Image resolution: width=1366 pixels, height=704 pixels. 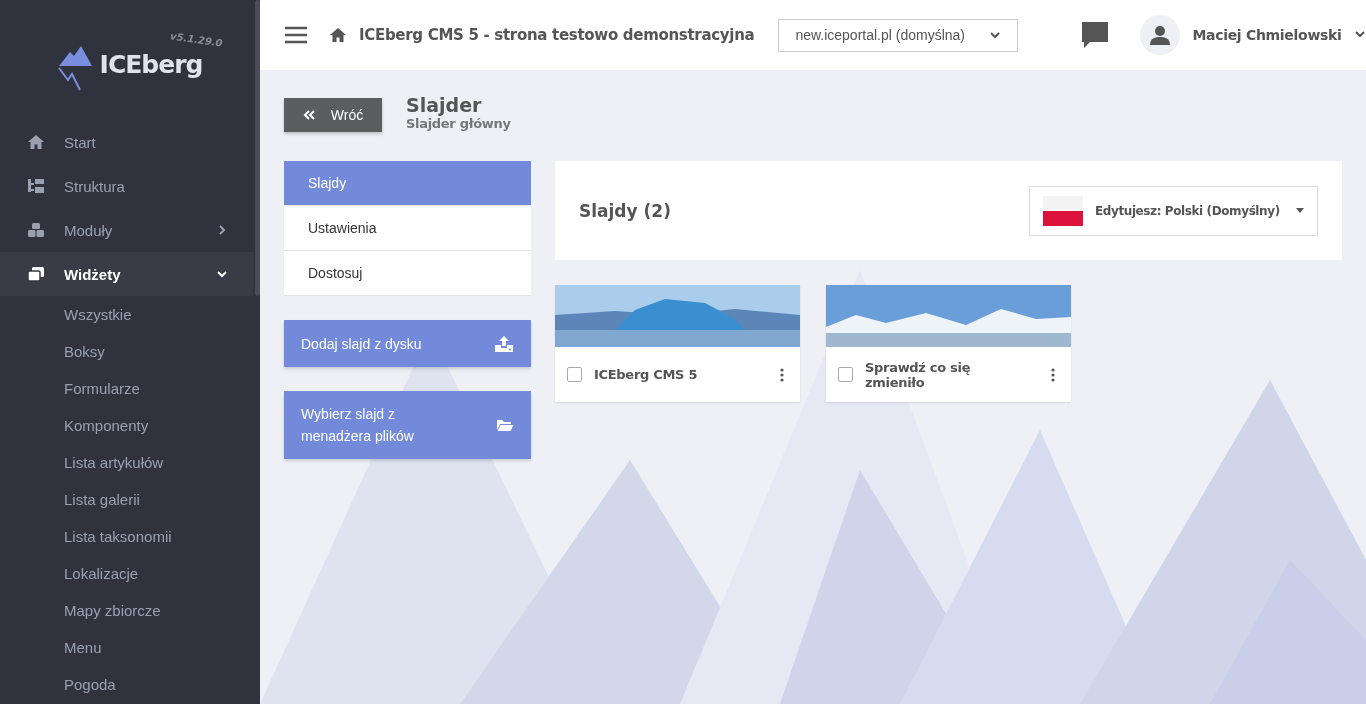 What do you see at coordinates (126, 274) in the screenshot?
I see `sidebar-item: Widżety` at bounding box center [126, 274].